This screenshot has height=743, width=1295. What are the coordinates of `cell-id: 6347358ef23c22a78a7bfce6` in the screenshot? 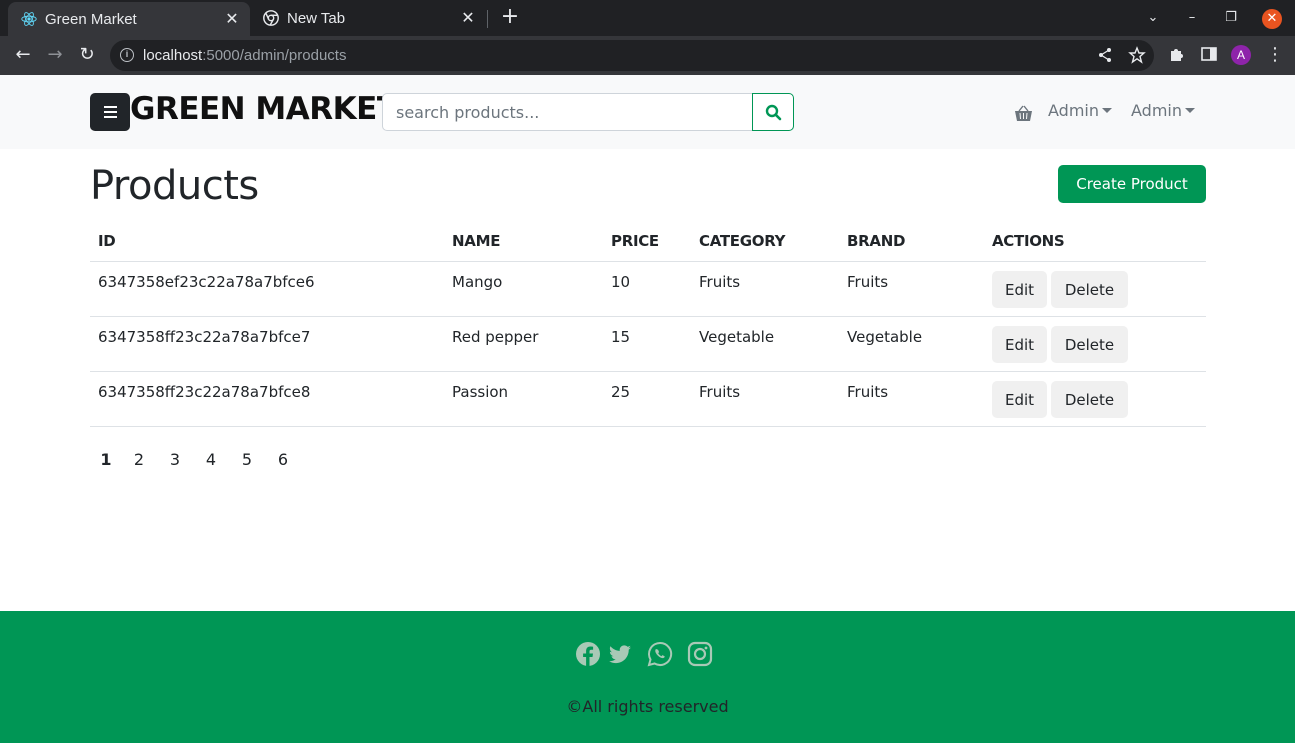 It's located at (206, 282).